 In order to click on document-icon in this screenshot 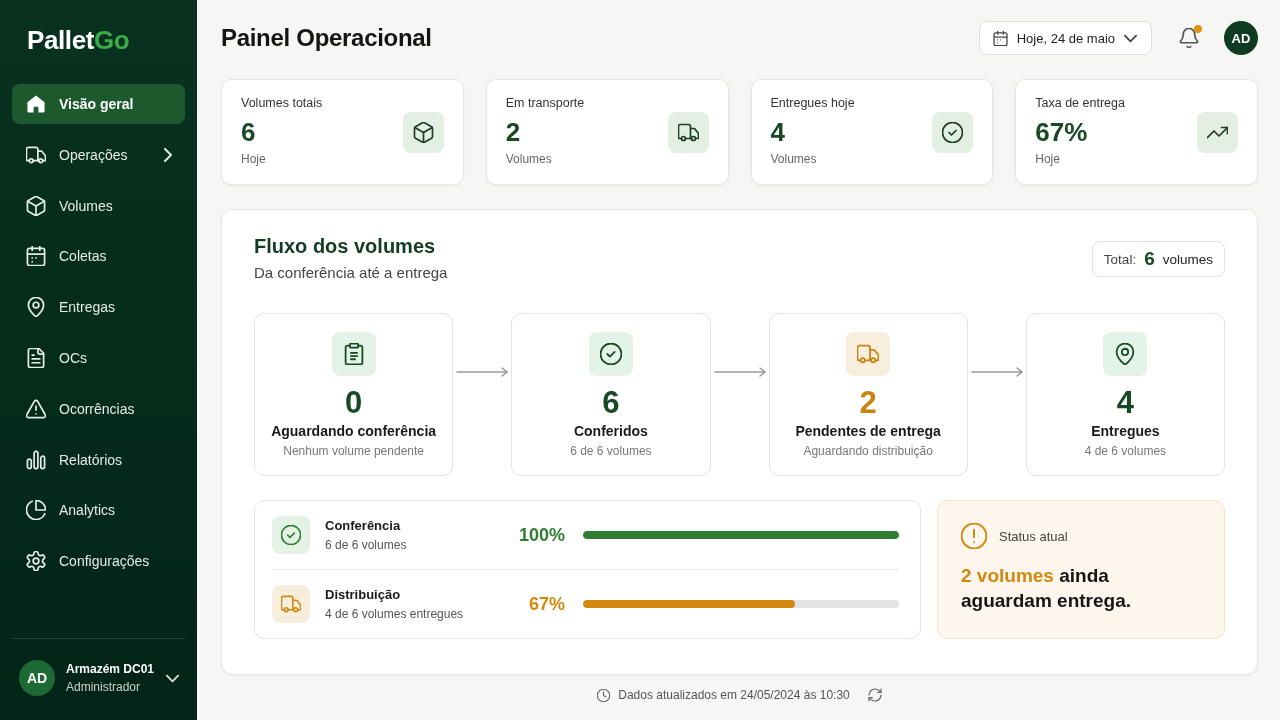, I will do `click(36, 358)`.